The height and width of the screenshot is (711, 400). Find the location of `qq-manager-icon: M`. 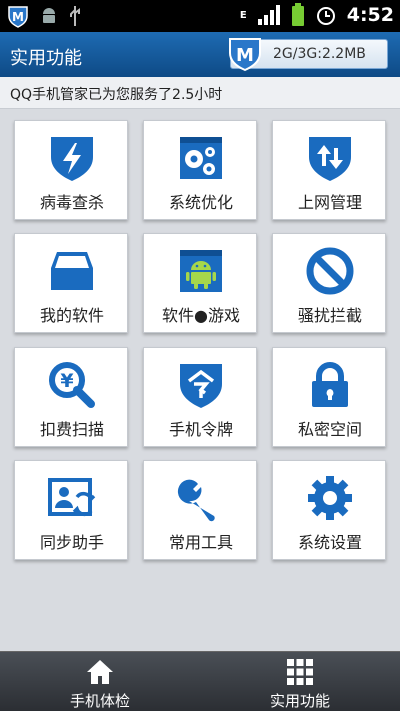

qq-manager-icon: M is located at coordinates (18, 17).